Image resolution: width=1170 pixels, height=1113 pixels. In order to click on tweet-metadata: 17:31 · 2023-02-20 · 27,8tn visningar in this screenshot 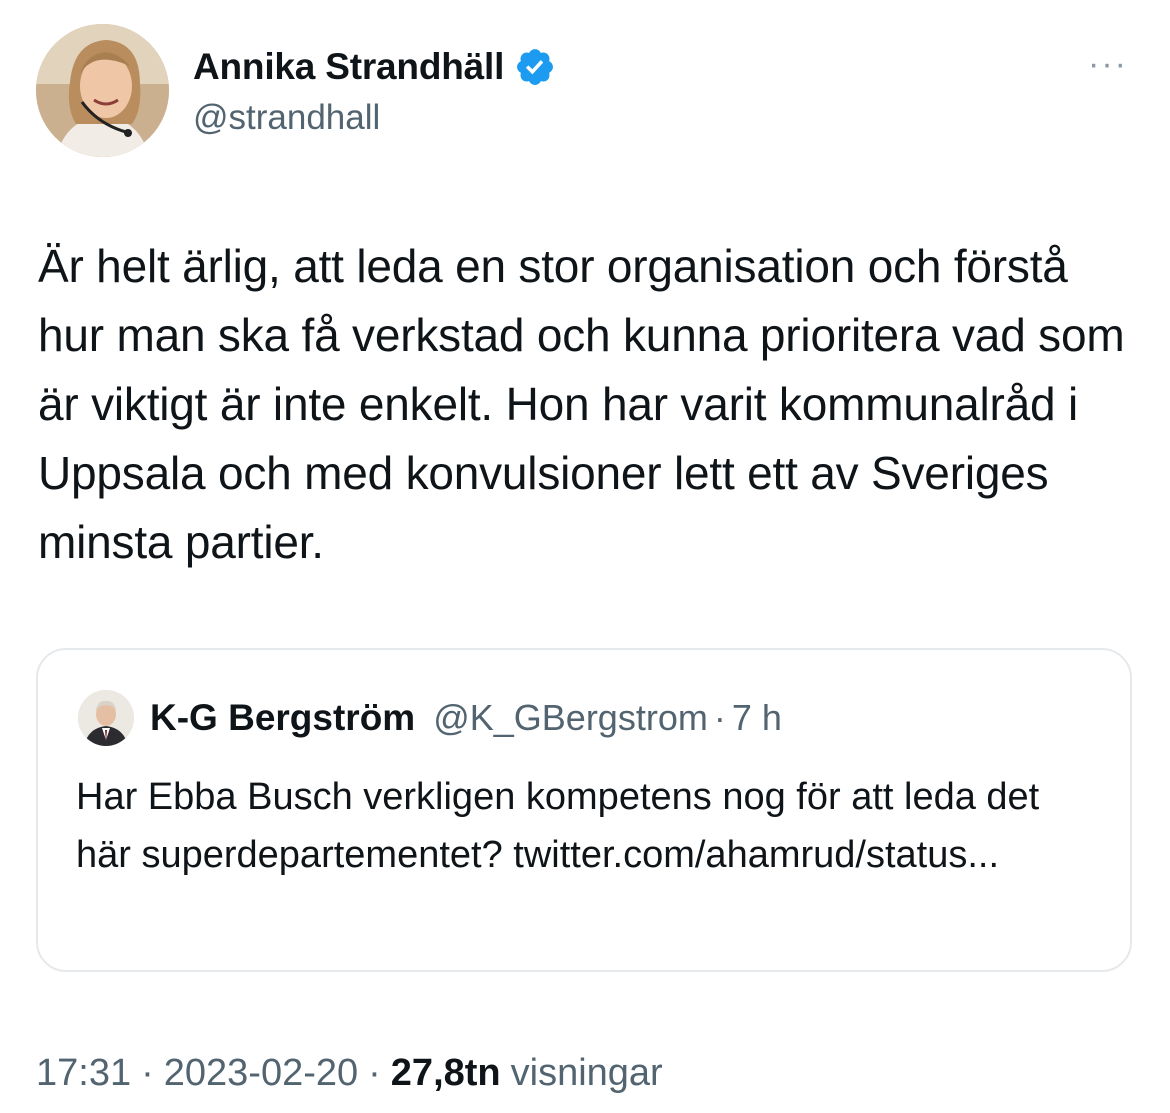, I will do `click(349, 1073)`.